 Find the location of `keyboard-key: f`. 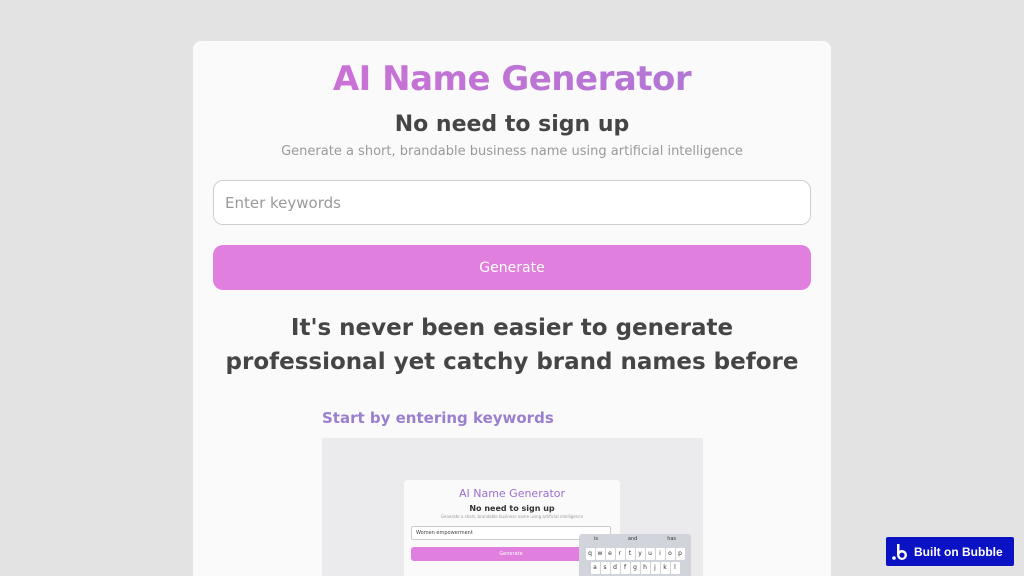

keyboard-key: f is located at coordinates (625, 568).